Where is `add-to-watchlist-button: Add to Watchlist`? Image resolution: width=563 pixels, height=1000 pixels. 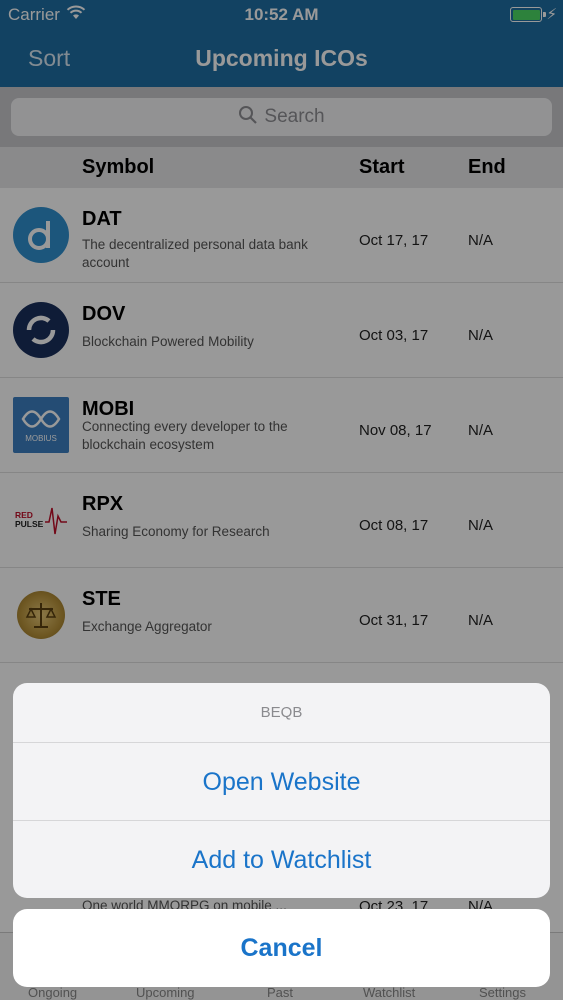
add-to-watchlist-button: Add to Watchlist is located at coordinates (281, 859).